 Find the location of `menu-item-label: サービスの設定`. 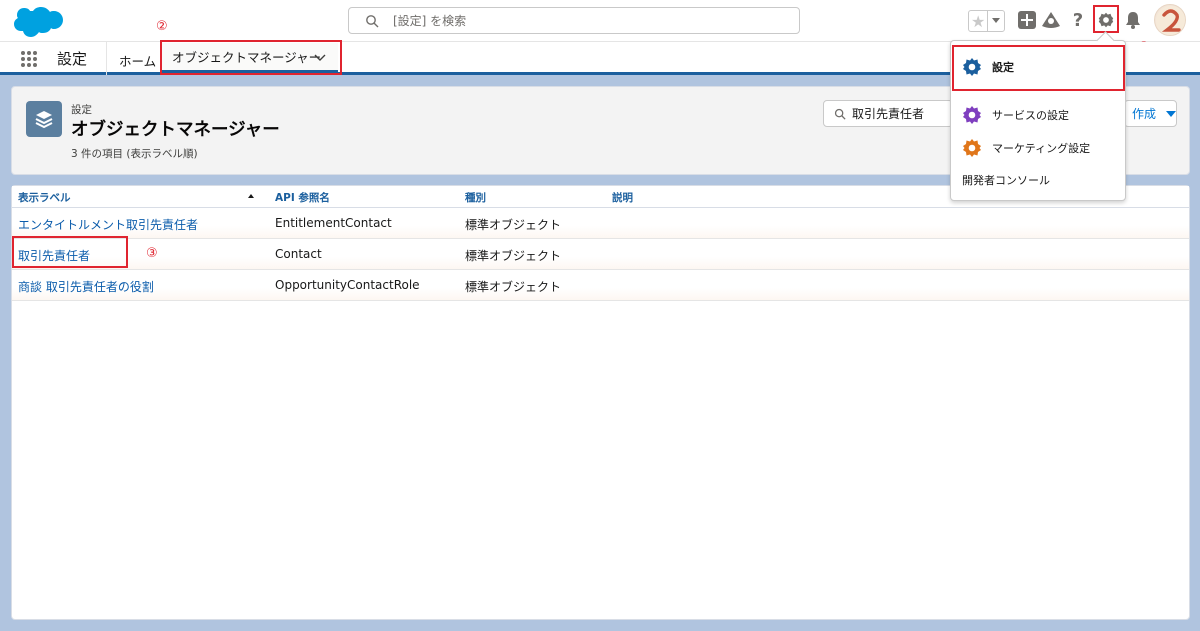

menu-item-label: サービスの設定 is located at coordinates (1030, 115).